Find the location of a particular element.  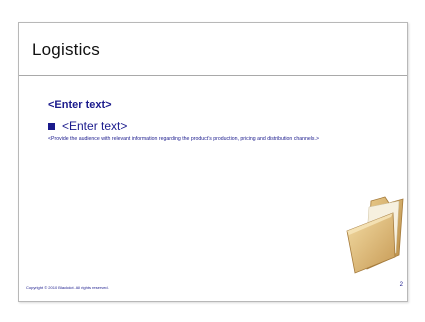

folder-icon is located at coordinates (375, 235).